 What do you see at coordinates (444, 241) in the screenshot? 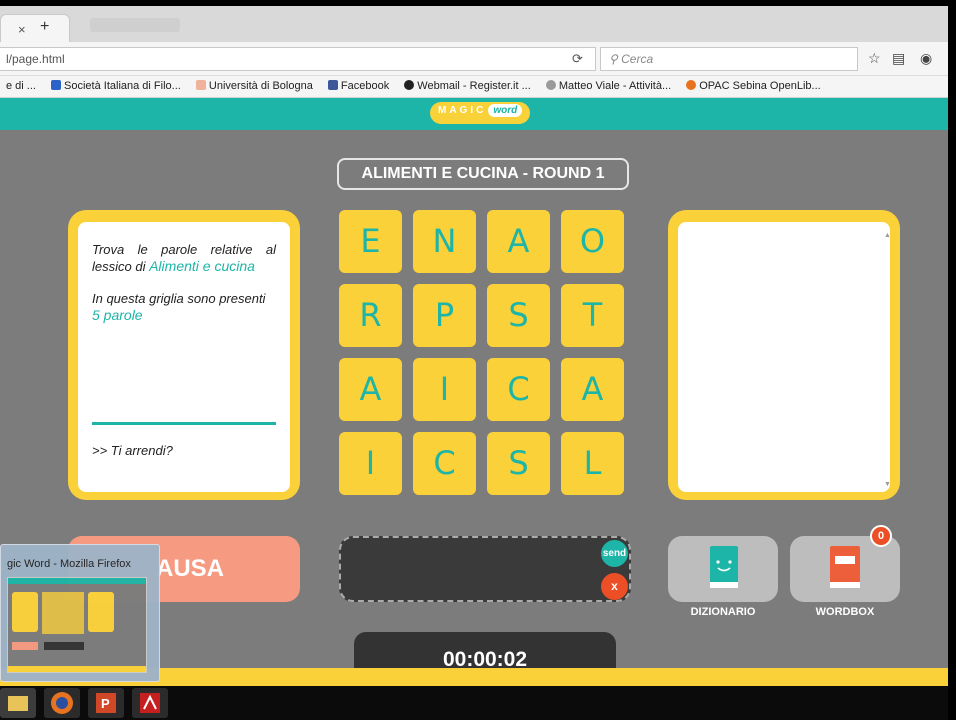
I see `letter-tile: N` at bounding box center [444, 241].